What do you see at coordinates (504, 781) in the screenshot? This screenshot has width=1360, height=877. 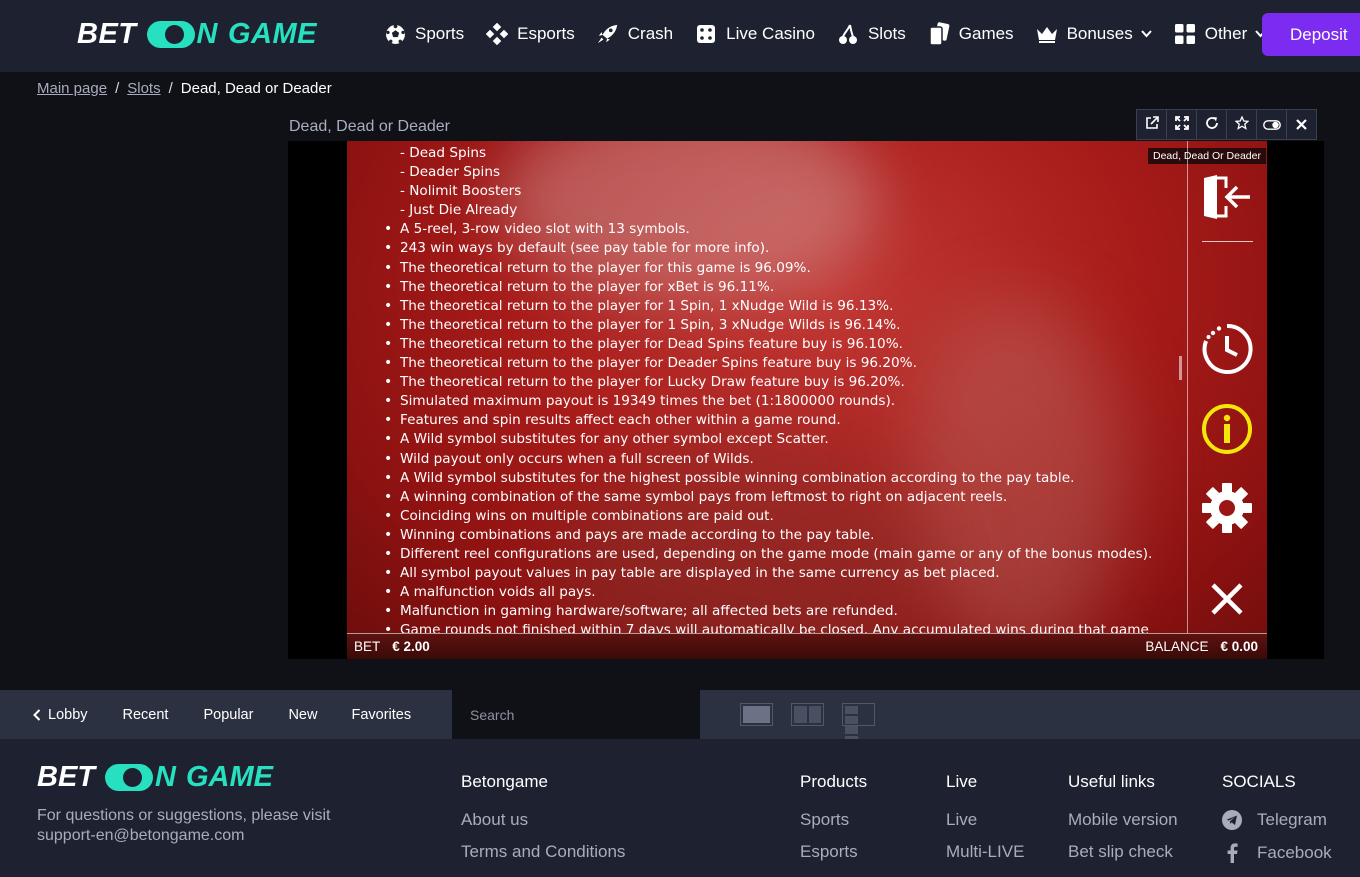 I see `footer-column-title: Betongame` at bounding box center [504, 781].